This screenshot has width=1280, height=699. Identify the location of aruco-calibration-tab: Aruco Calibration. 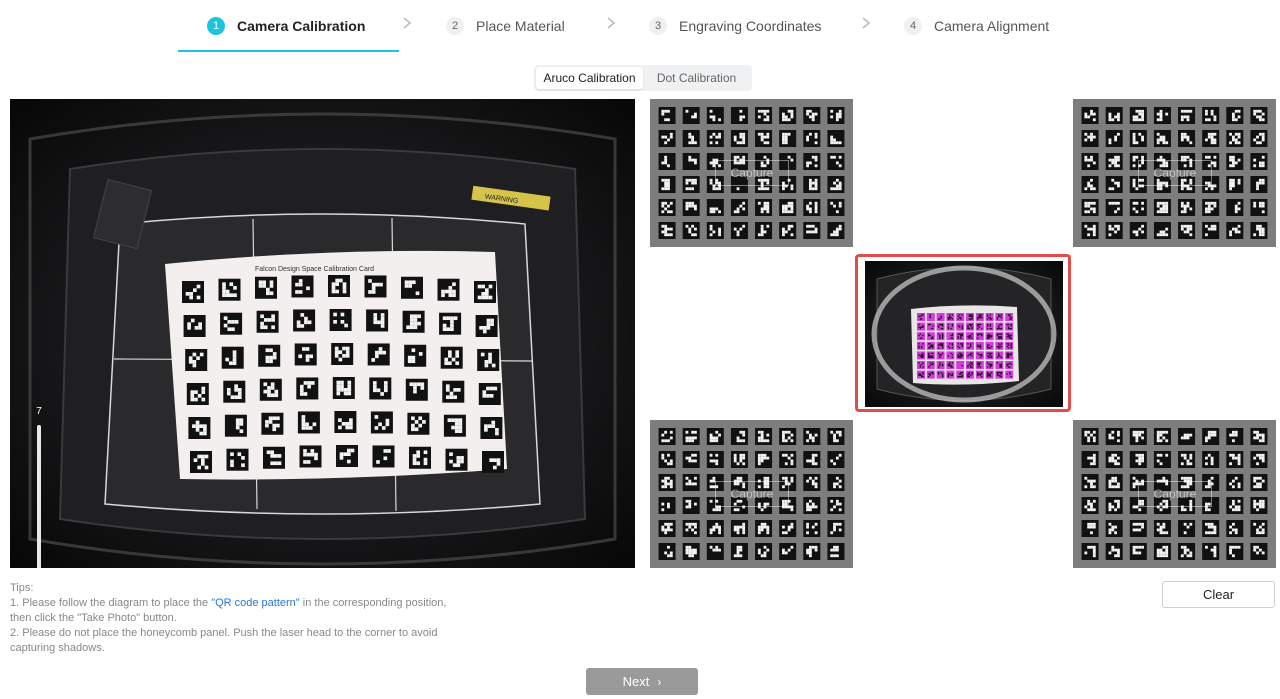
(589, 78).